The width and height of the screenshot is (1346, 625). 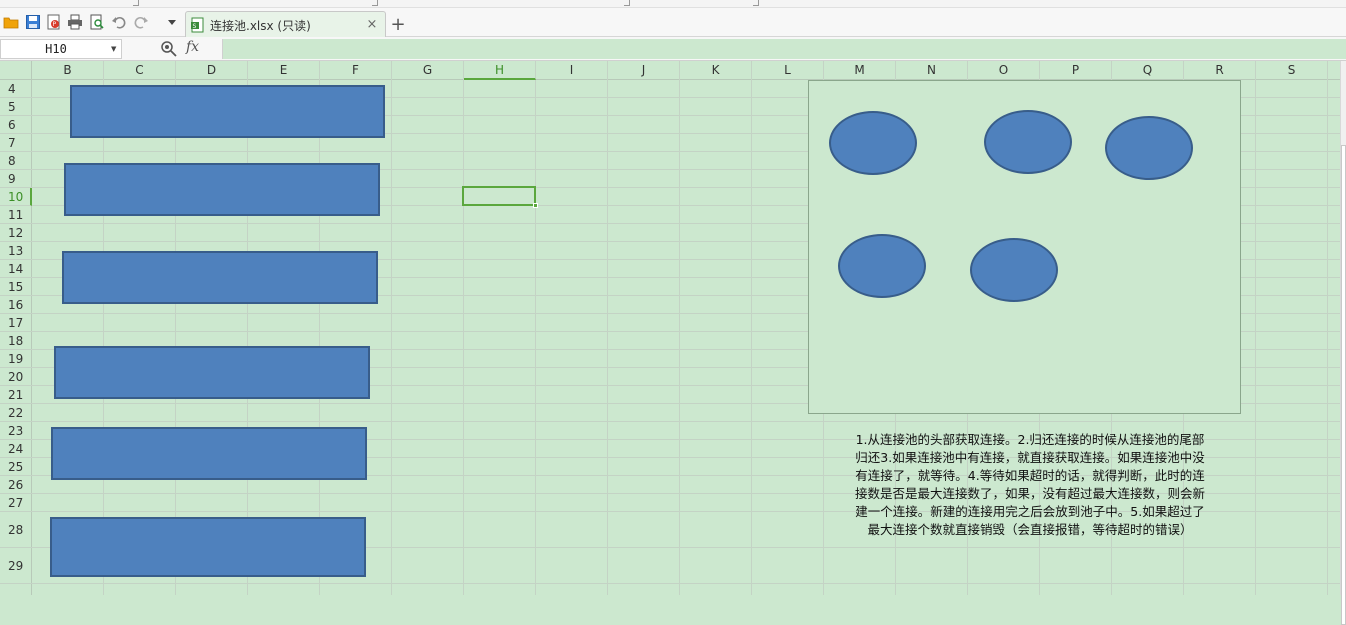 I want to click on column-header: H, so click(x=500, y=70).